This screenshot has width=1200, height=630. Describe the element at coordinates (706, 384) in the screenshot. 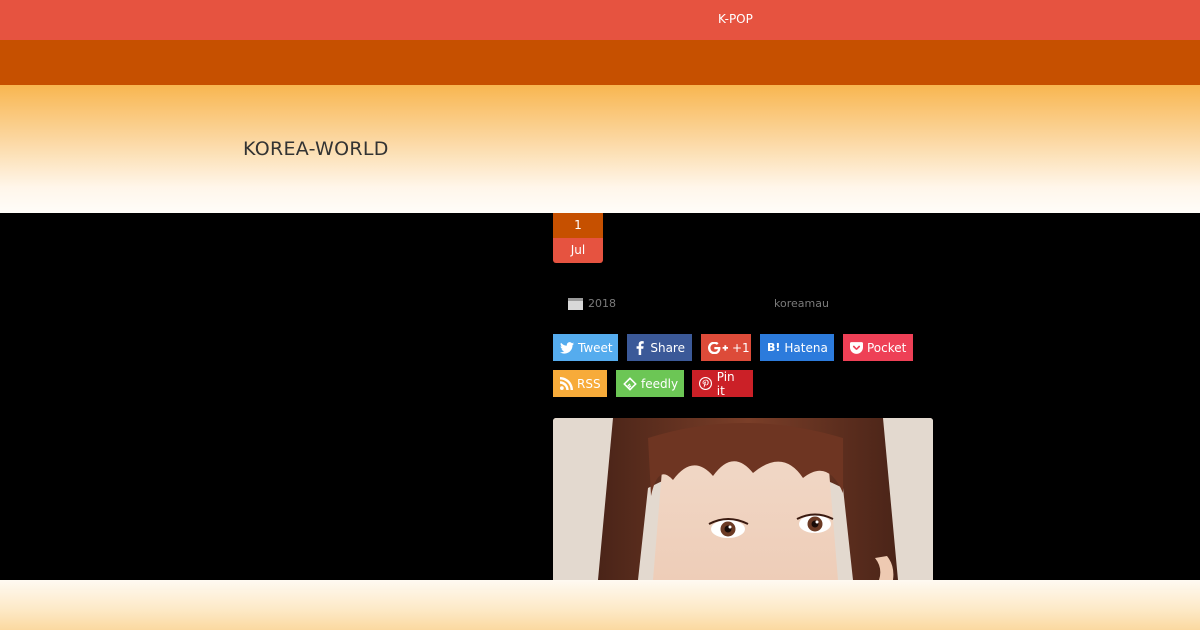

I see `pinterest-icon` at that location.